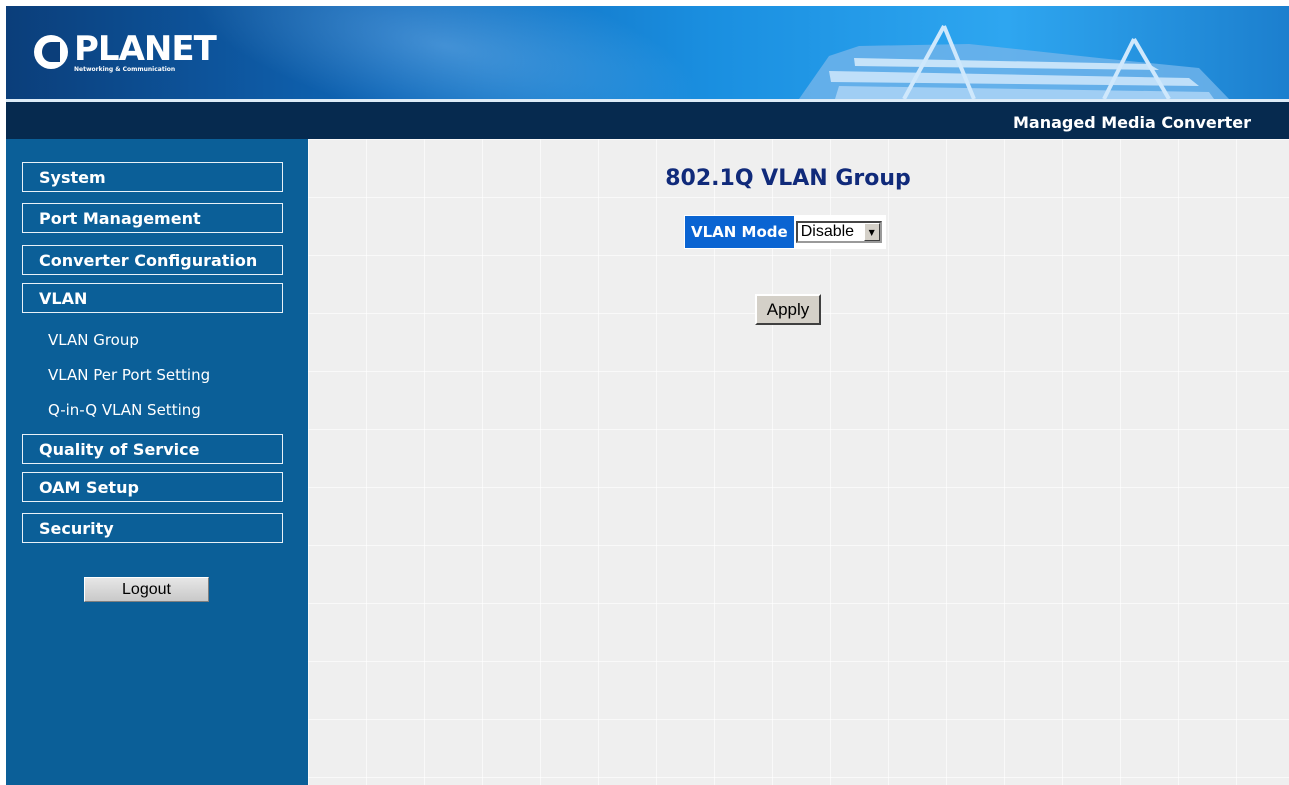 The image size is (1289, 785). Describe the element at coordinates (788, 178) in the screenshot. I see `page-title: 802.1Q VLAN Group` at that location.